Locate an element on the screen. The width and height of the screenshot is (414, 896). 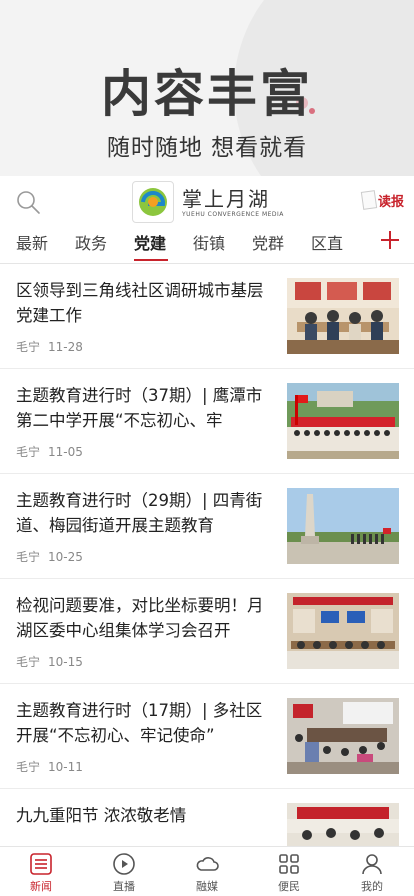
news-date: 10-15 is located at coordinates (65, 662).